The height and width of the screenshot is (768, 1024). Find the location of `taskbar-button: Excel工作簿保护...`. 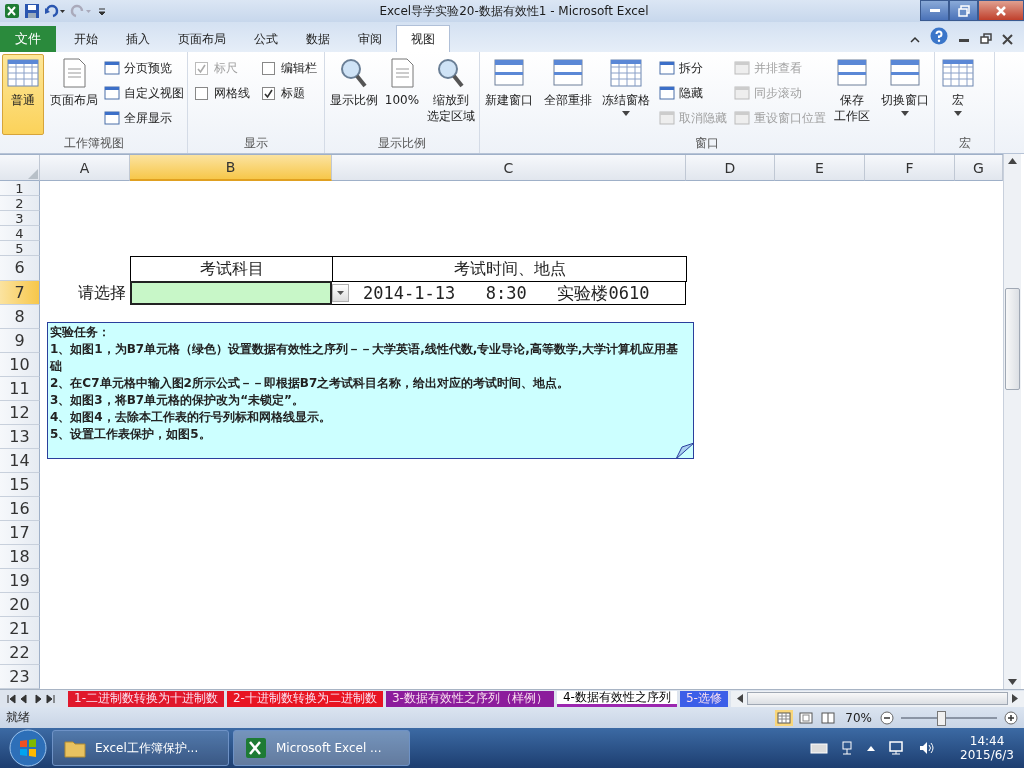

taskbar-button: Excel工作簿保护... is located at coordinates (140, 748).